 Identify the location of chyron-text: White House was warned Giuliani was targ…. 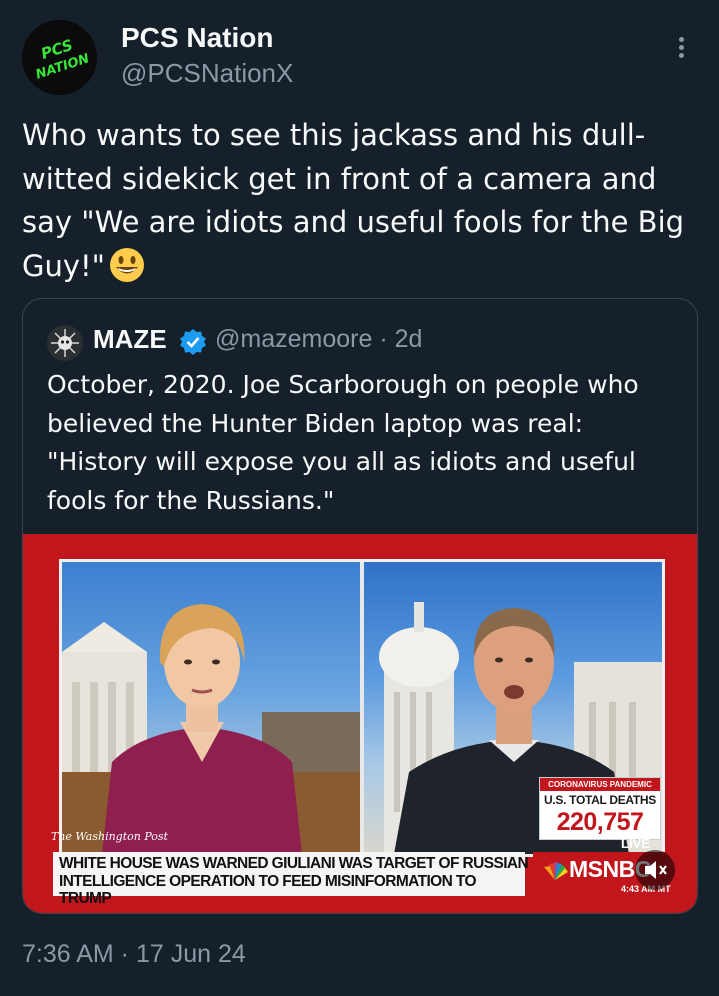
(294, 881).